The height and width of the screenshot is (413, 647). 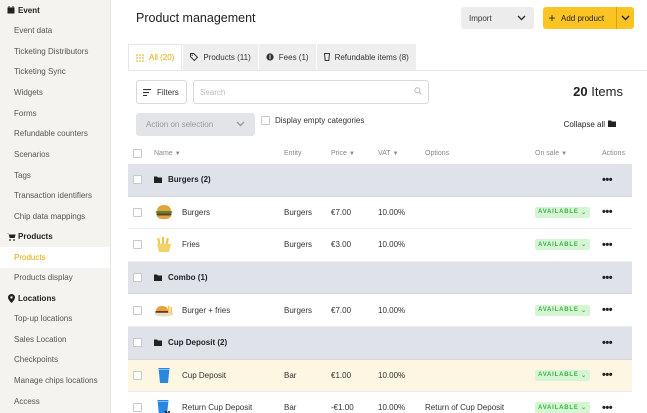 What do you see at coordinates (177, 245) in the screenshot?
I see `product-name-cell: Fries` at bounding box center [177, 245].